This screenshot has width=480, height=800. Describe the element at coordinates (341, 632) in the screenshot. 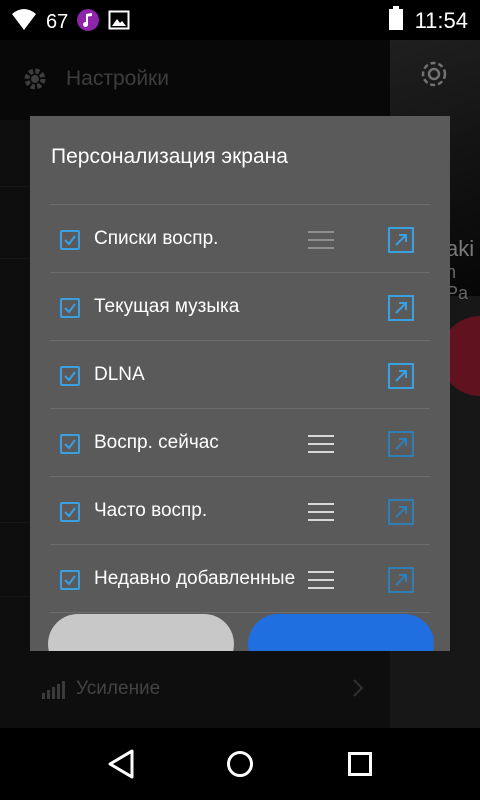

I see `ok-button` at that location.